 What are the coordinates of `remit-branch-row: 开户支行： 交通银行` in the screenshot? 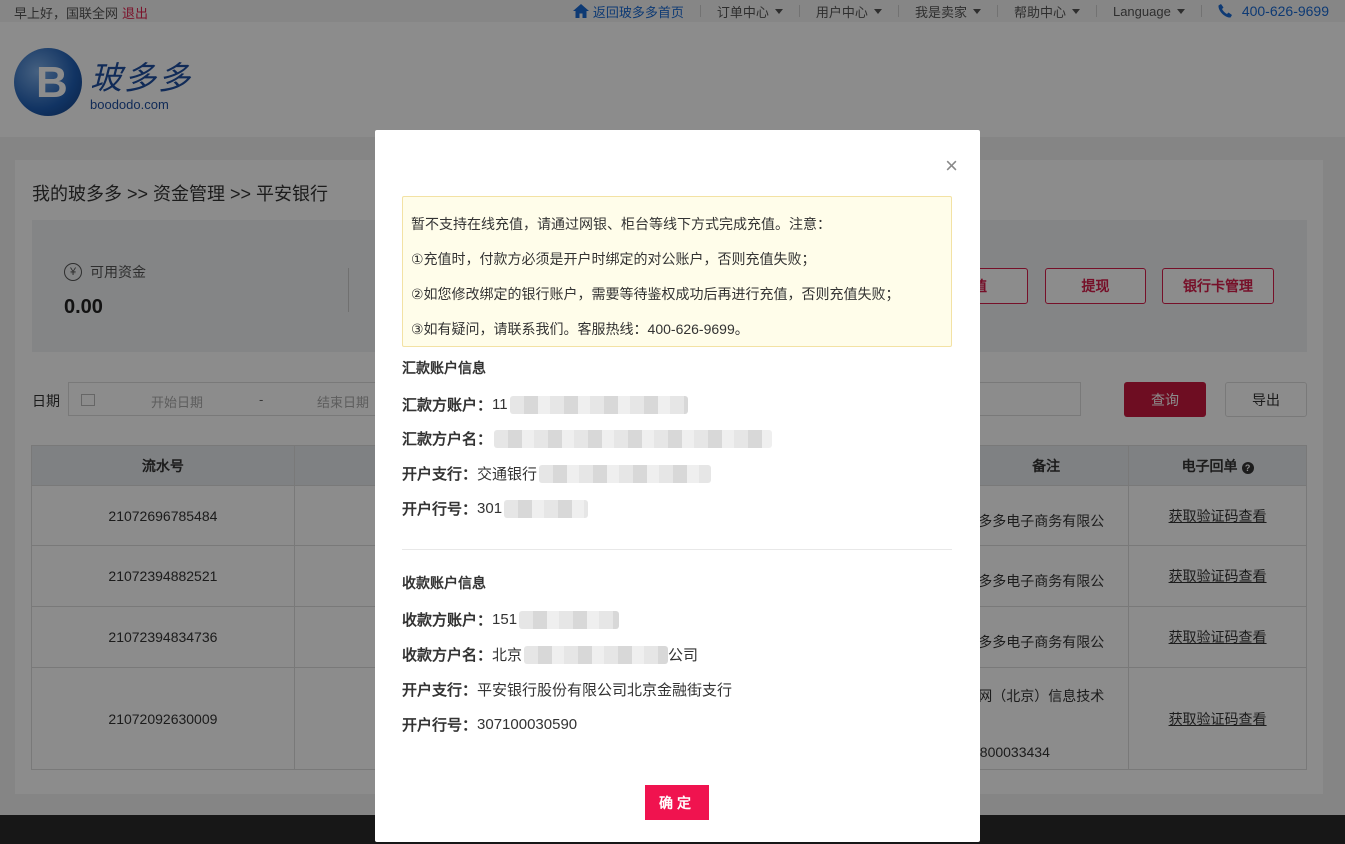 It's located at (557, 473).